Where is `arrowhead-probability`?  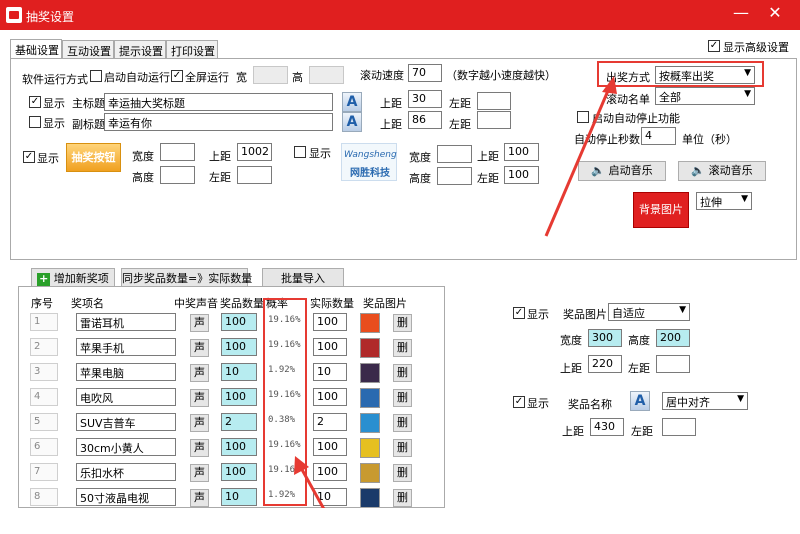
arrowhead-probability is located at coordinates (301, 465).